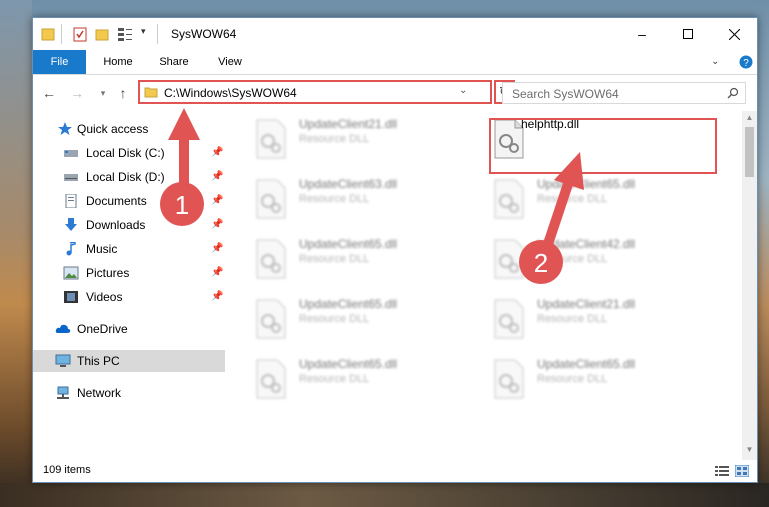  Describe the element at coordinates (230, 62) in the screenshot. I see `tab-view: View` at that location.